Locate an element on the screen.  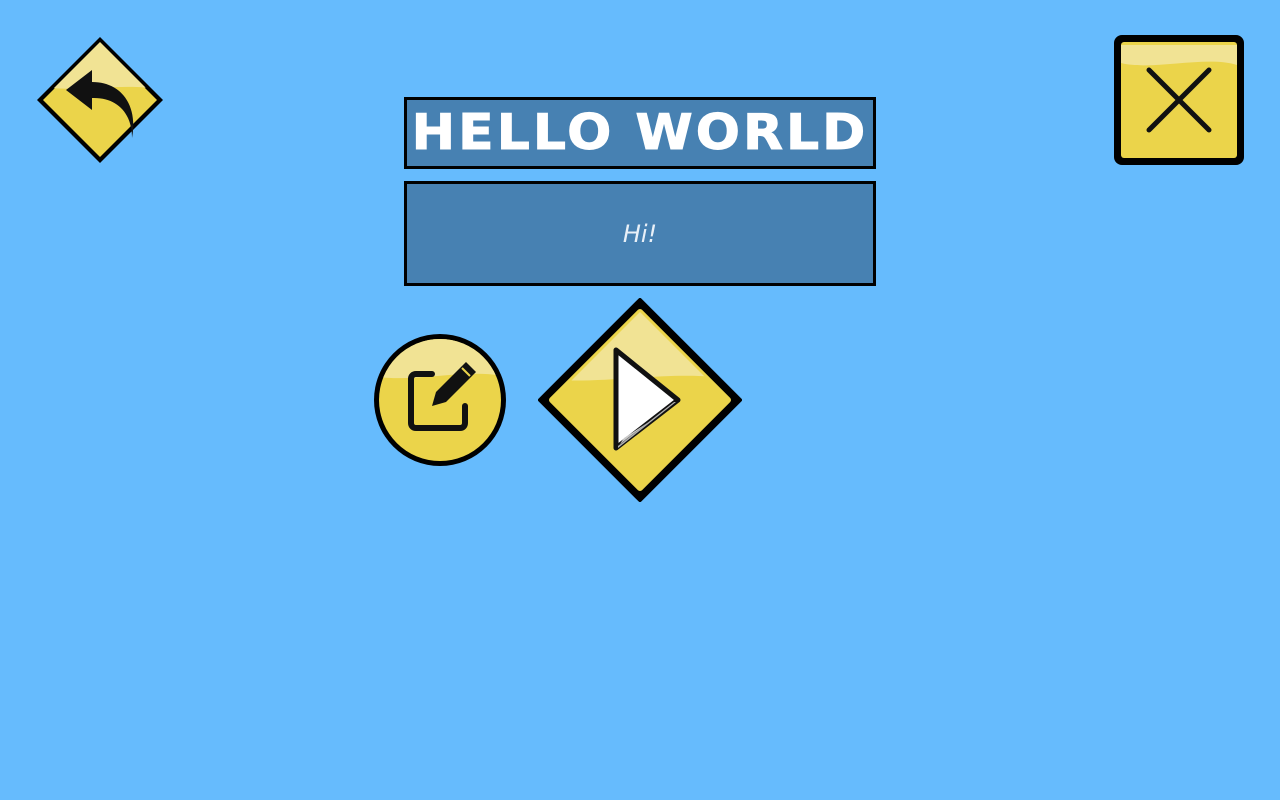
edit-button-shape is located at coordinates (440, 400).